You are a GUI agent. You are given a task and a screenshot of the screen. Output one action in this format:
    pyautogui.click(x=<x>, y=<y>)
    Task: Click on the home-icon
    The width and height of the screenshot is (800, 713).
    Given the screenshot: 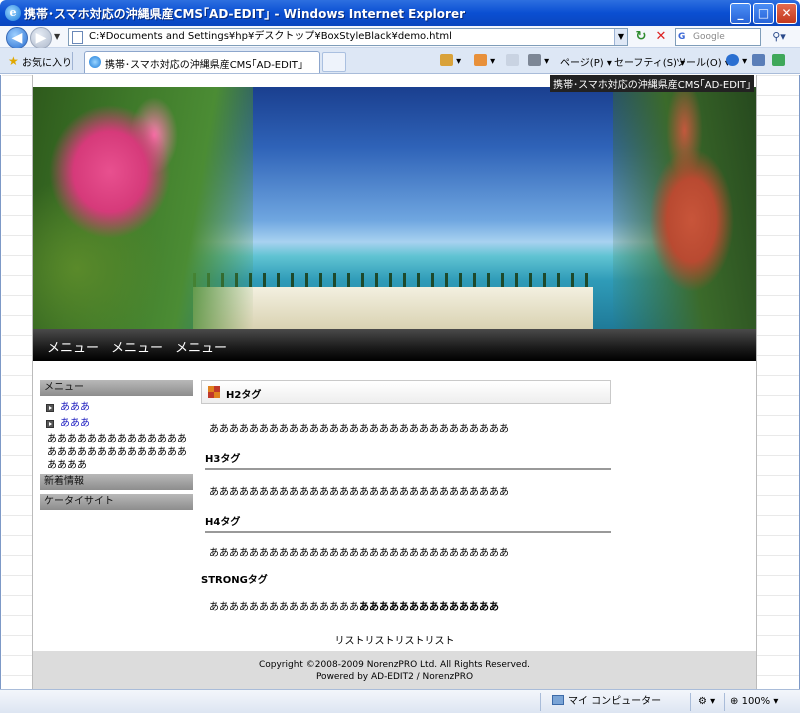 What is the action you would take?
    pyautogui.click(x=446, y=60)
    